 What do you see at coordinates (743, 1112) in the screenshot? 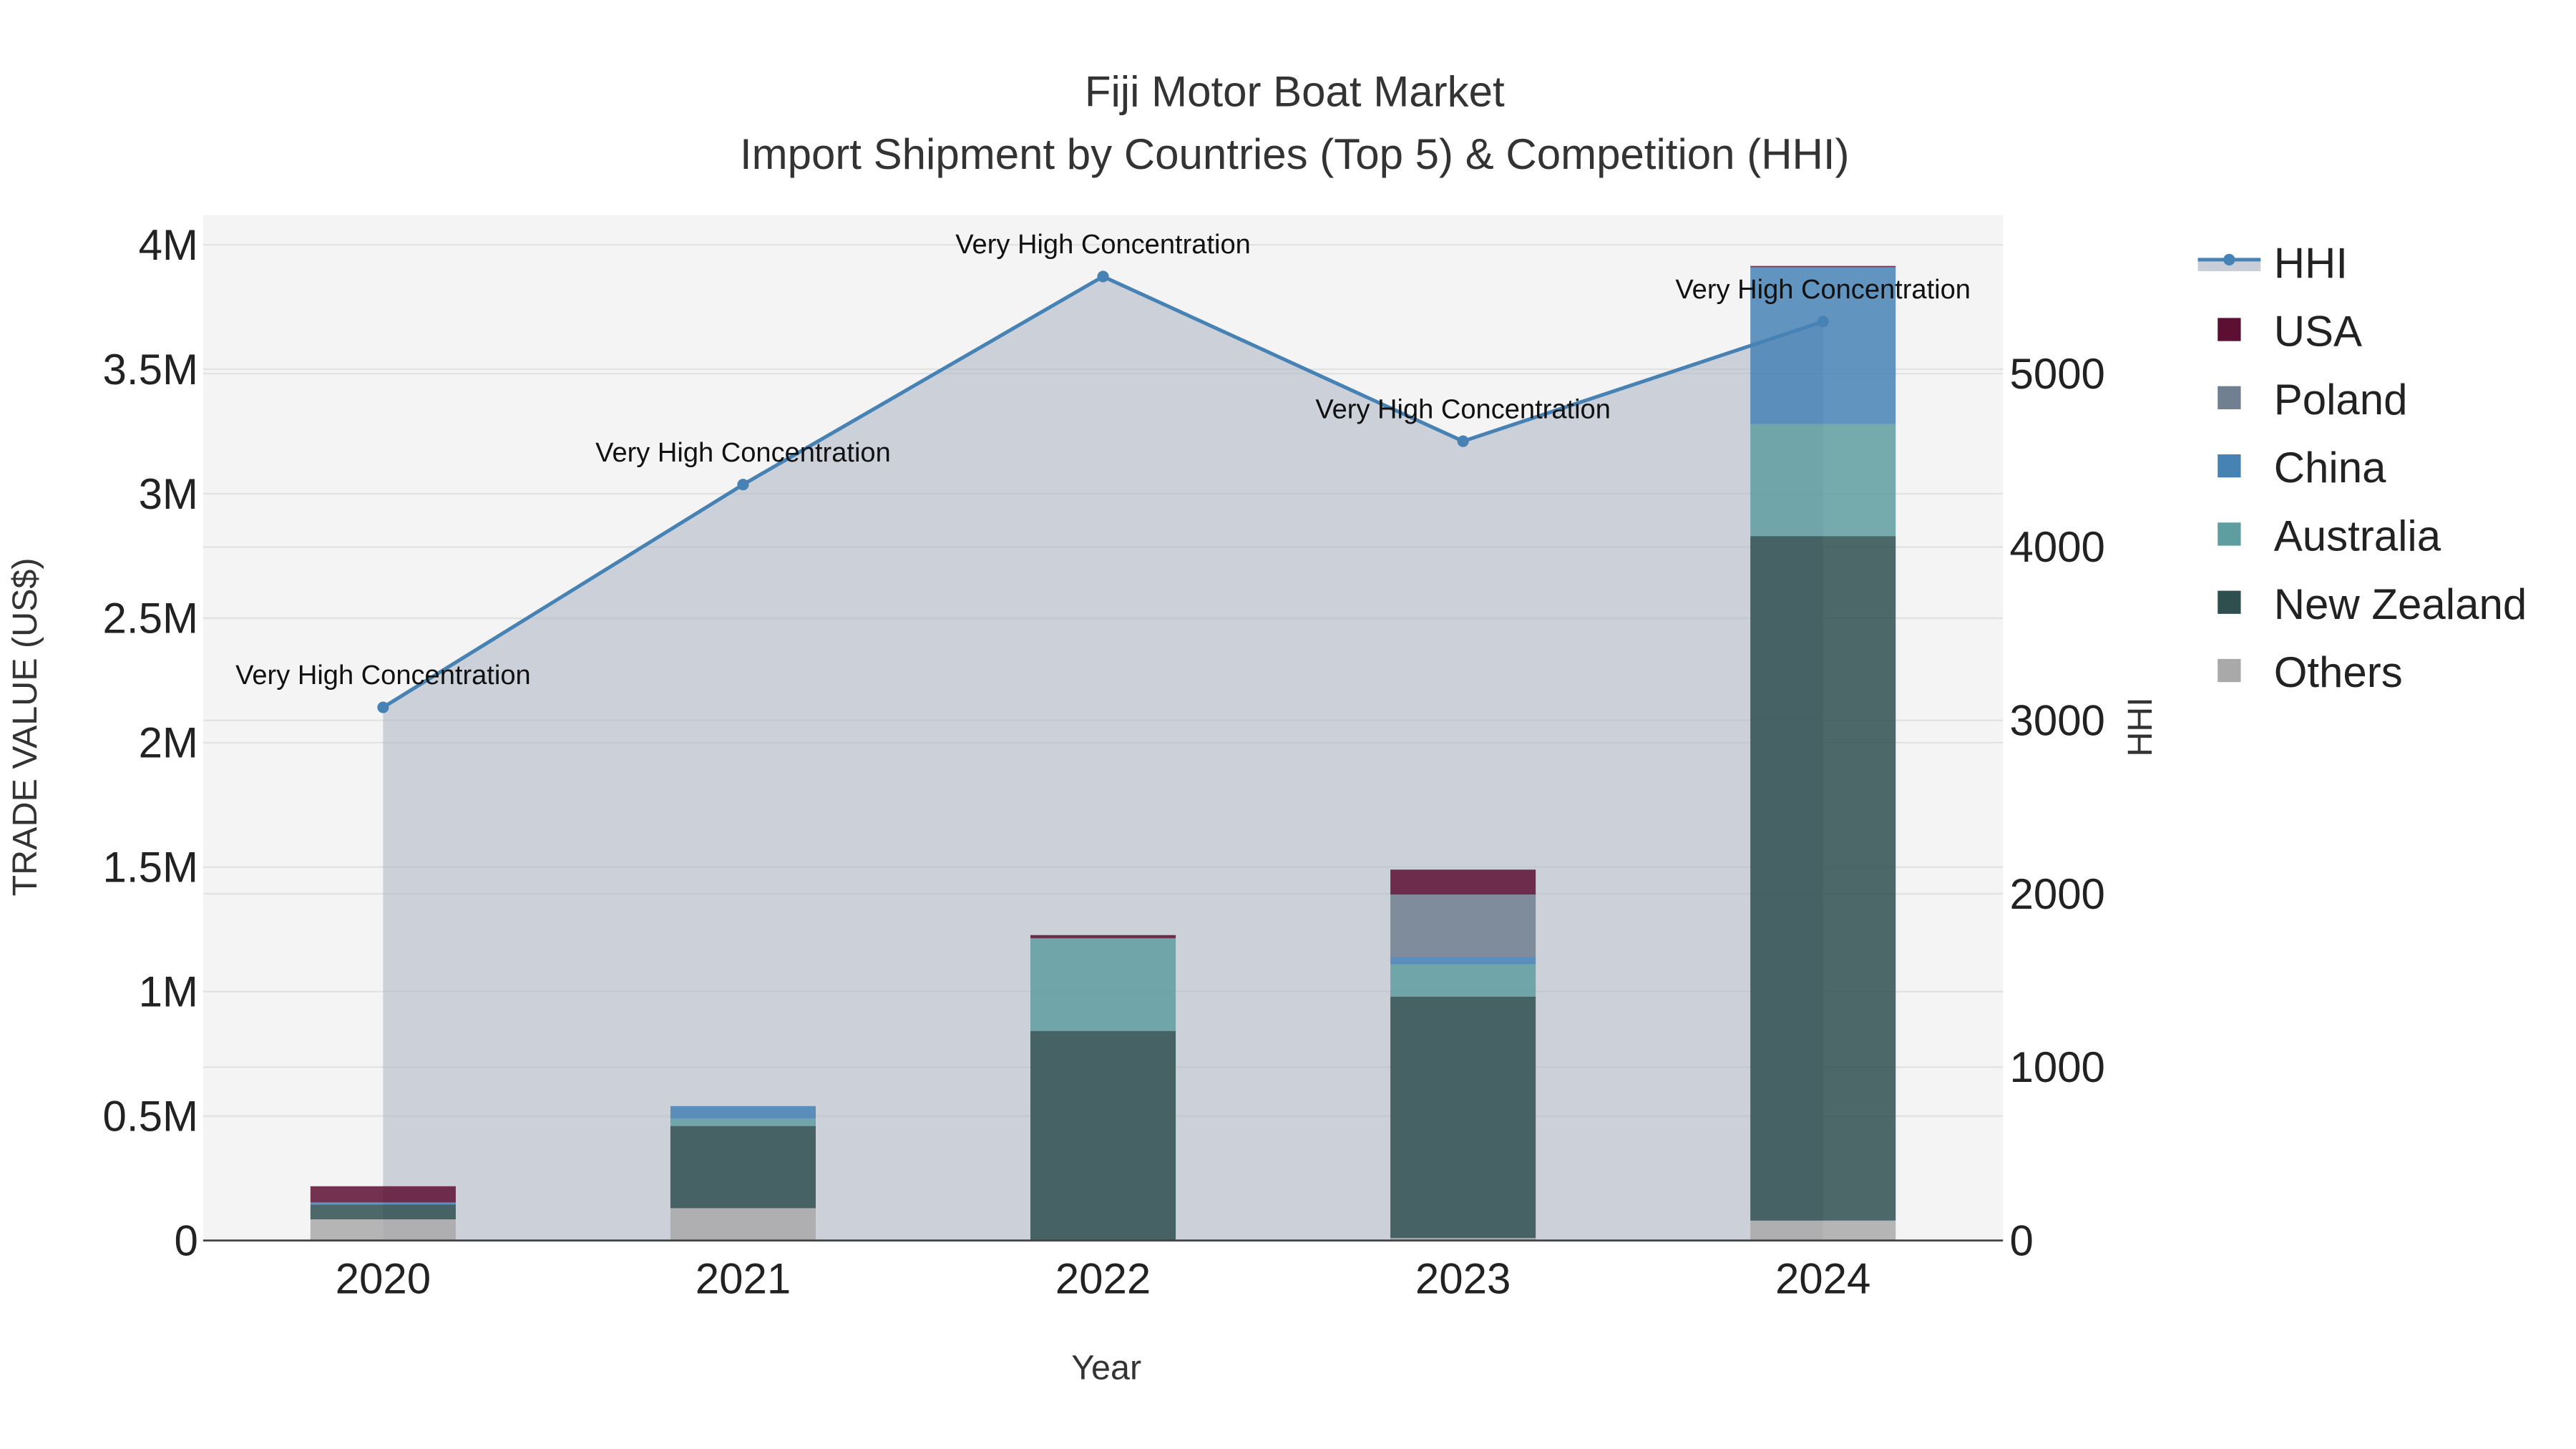
I see `bar-china-2021` at bounding box center [743, 1112].